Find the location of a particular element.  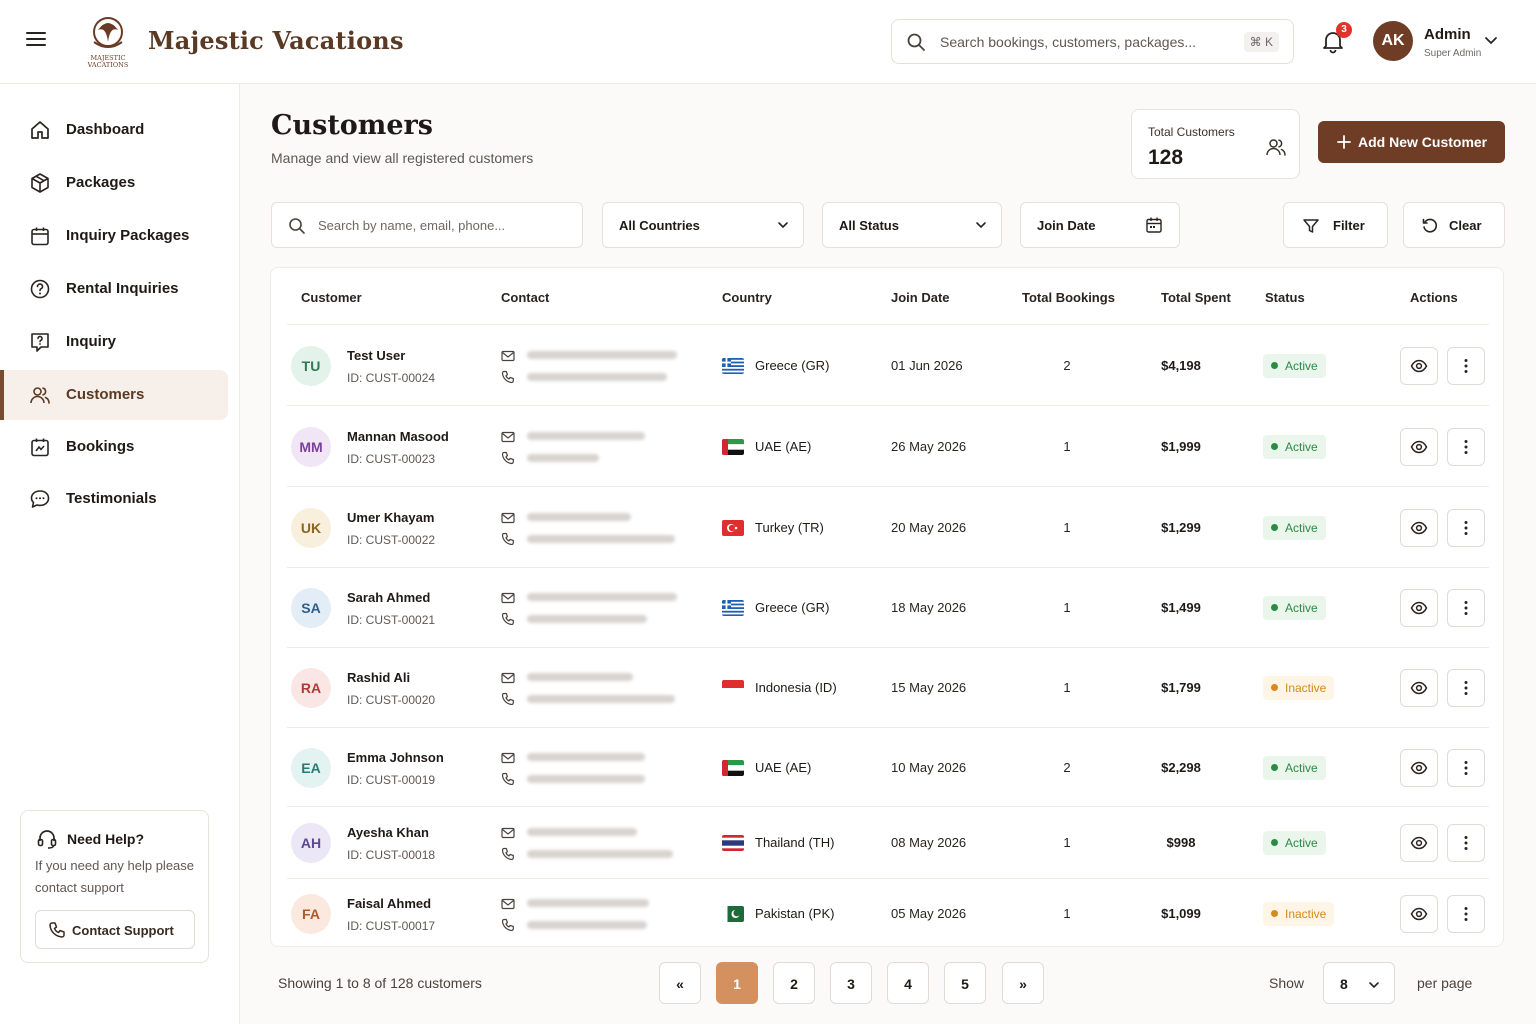

sidebar-item-label: Dashboard is located at coordinates (105, 129).